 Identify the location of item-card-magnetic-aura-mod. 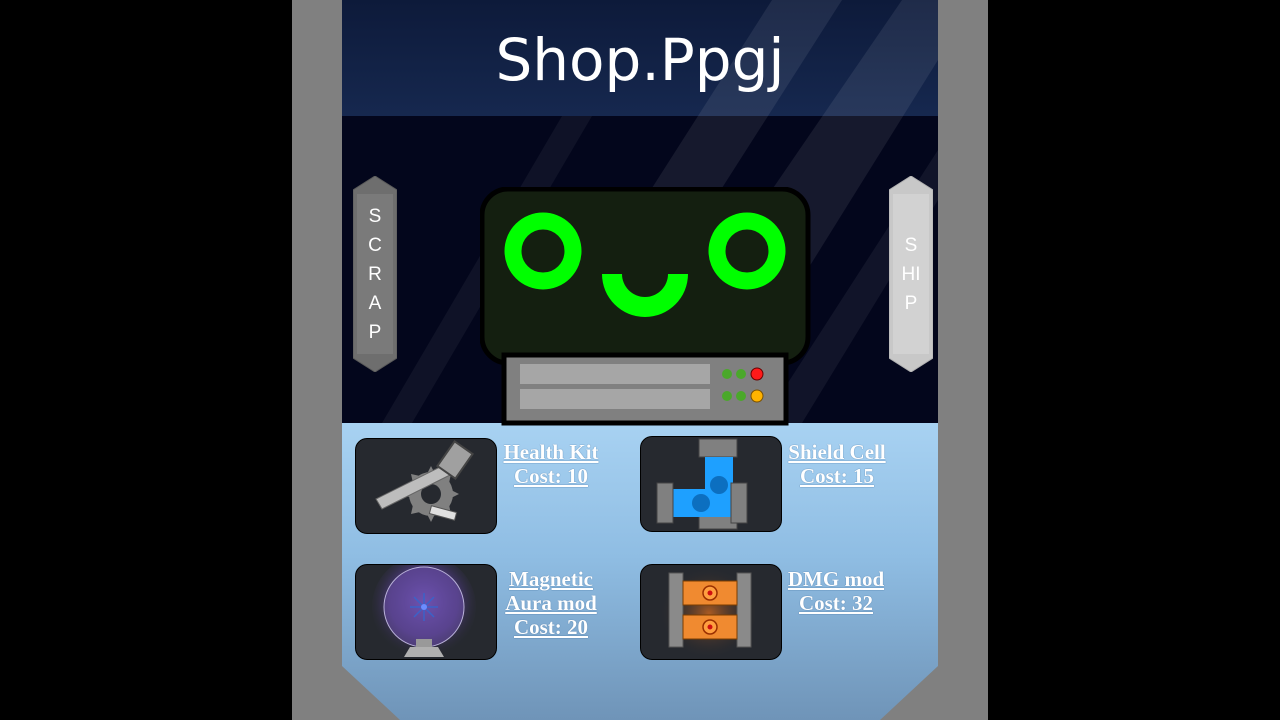
(426, 612).